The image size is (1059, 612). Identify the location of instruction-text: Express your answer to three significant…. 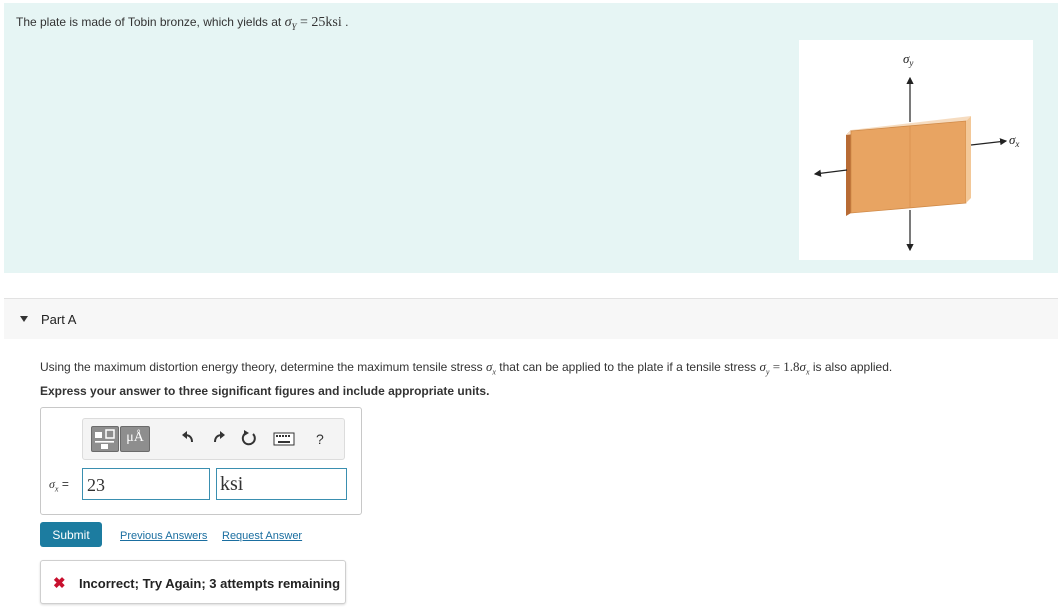
(265, 391).